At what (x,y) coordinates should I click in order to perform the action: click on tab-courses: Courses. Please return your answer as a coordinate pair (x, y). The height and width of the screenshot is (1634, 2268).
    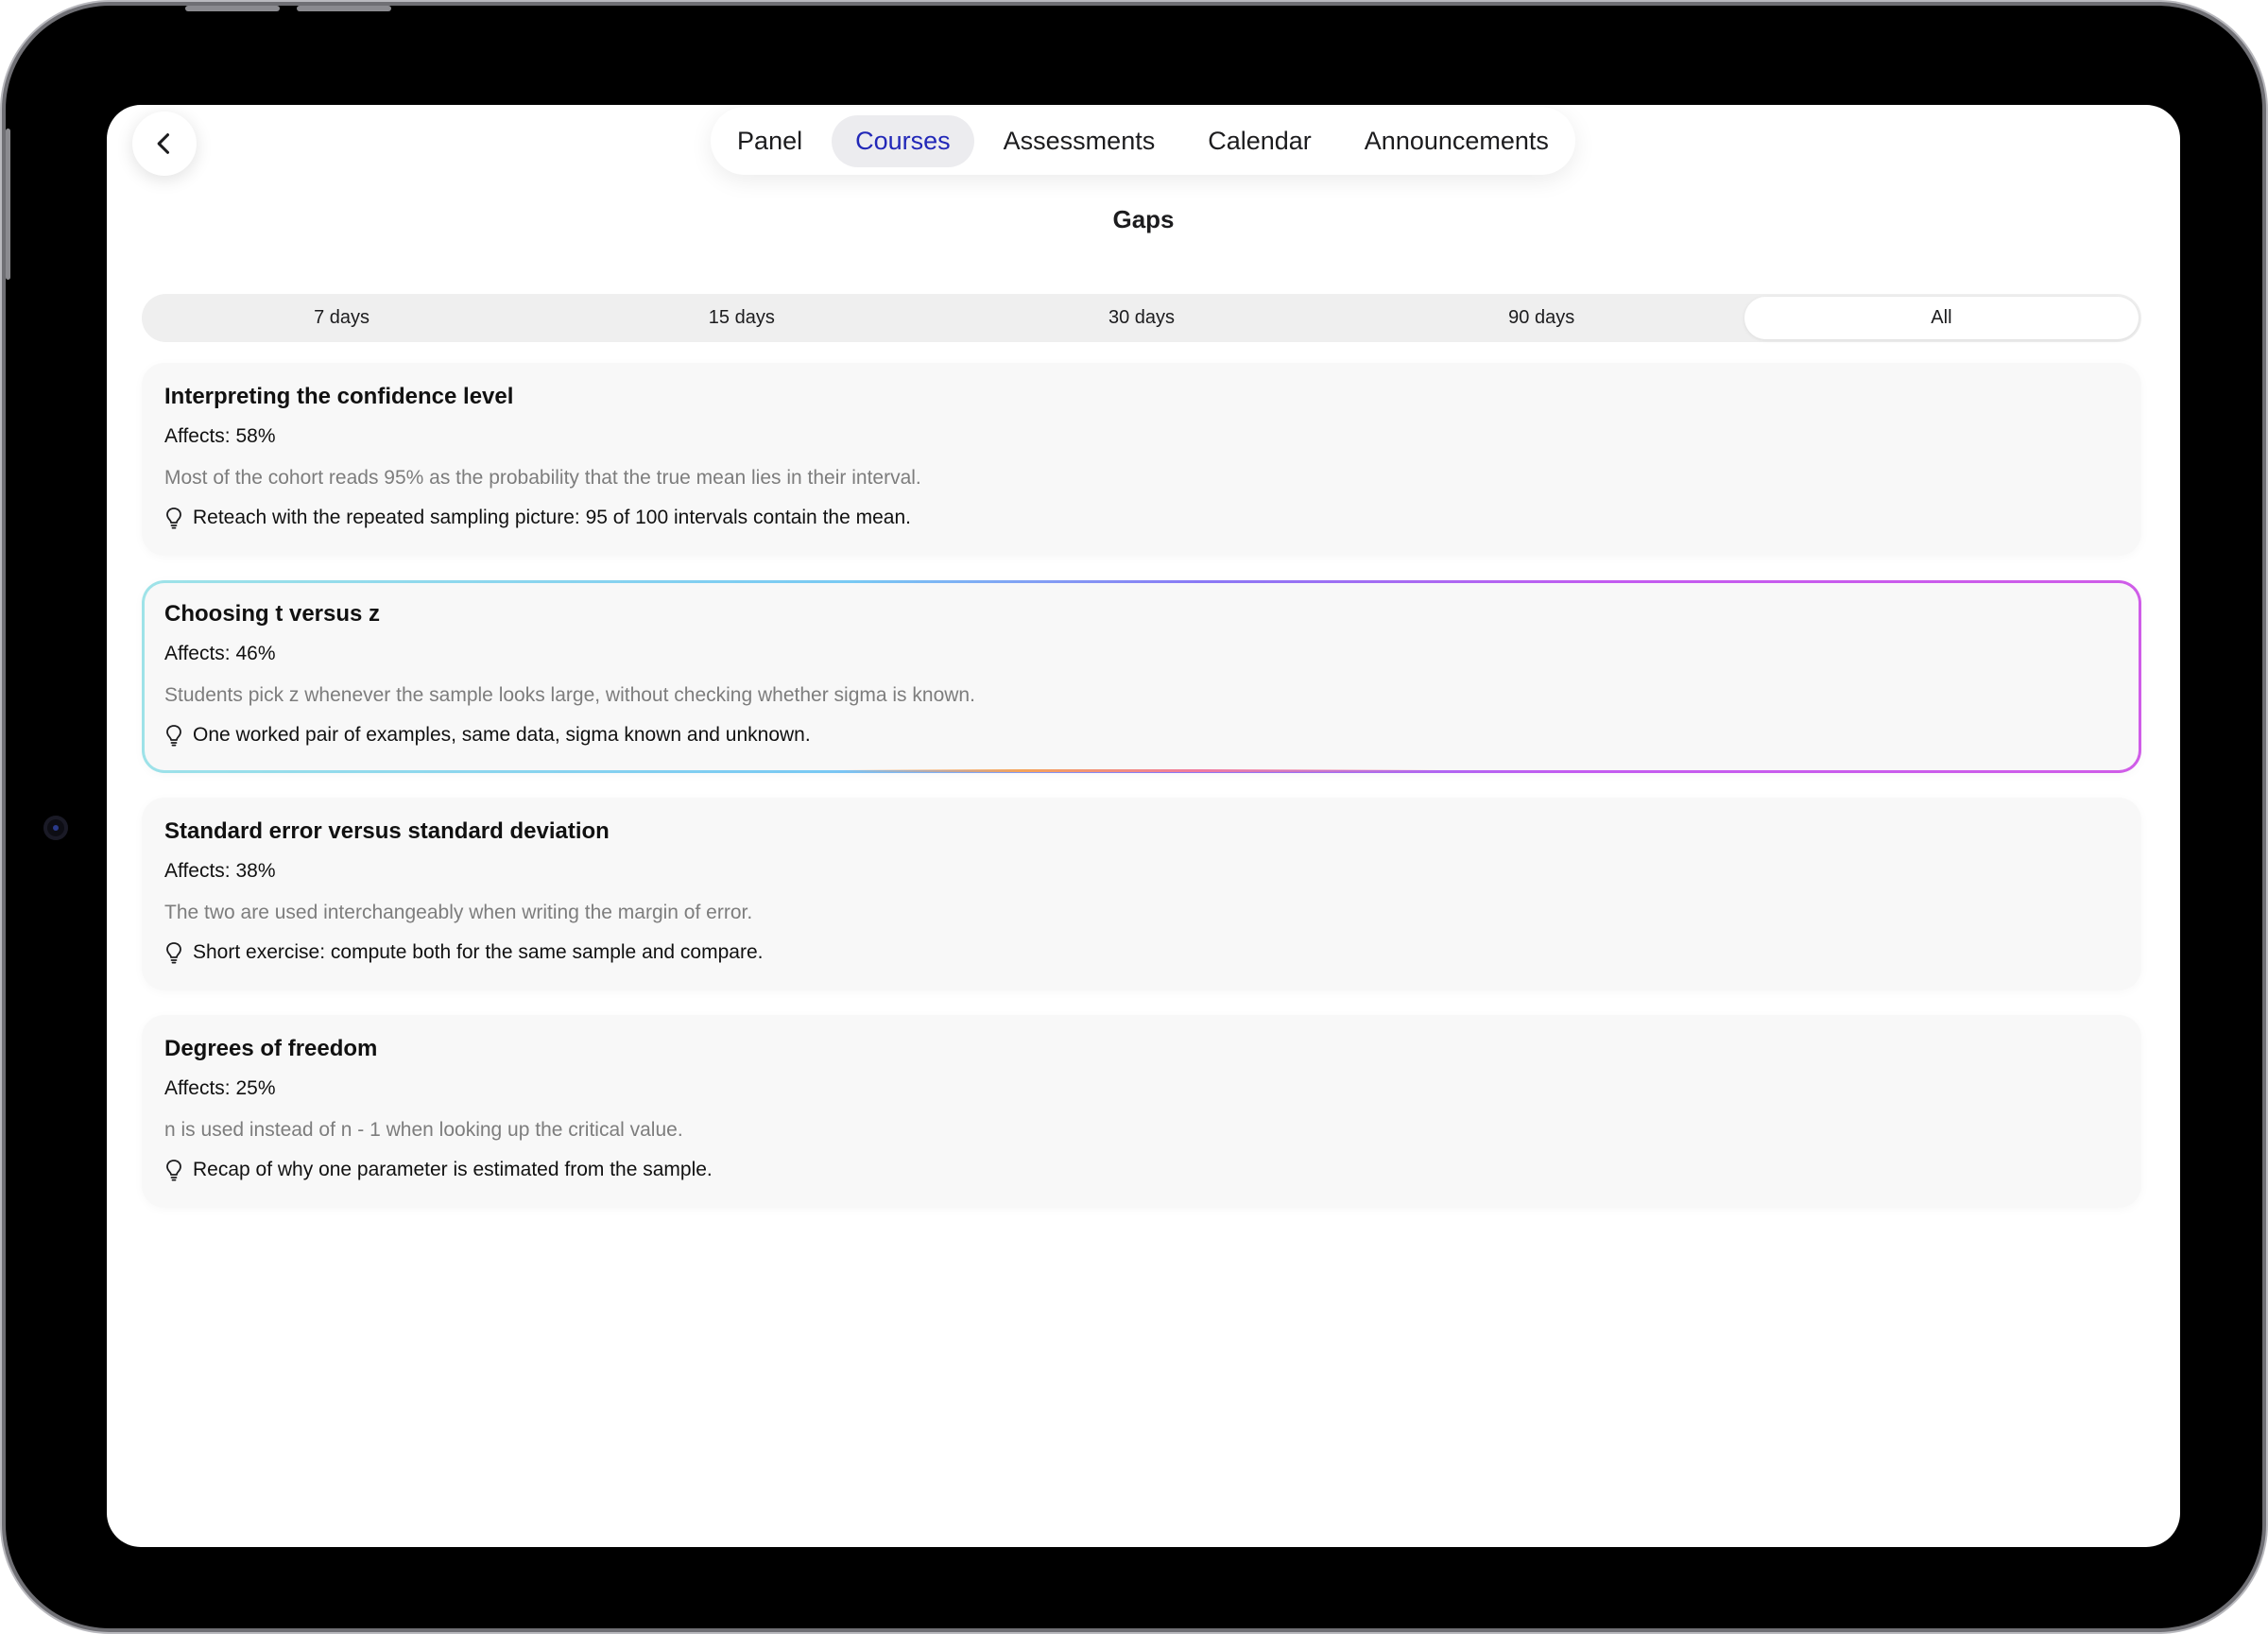
    Looking at the image, I should click on (903, 140).